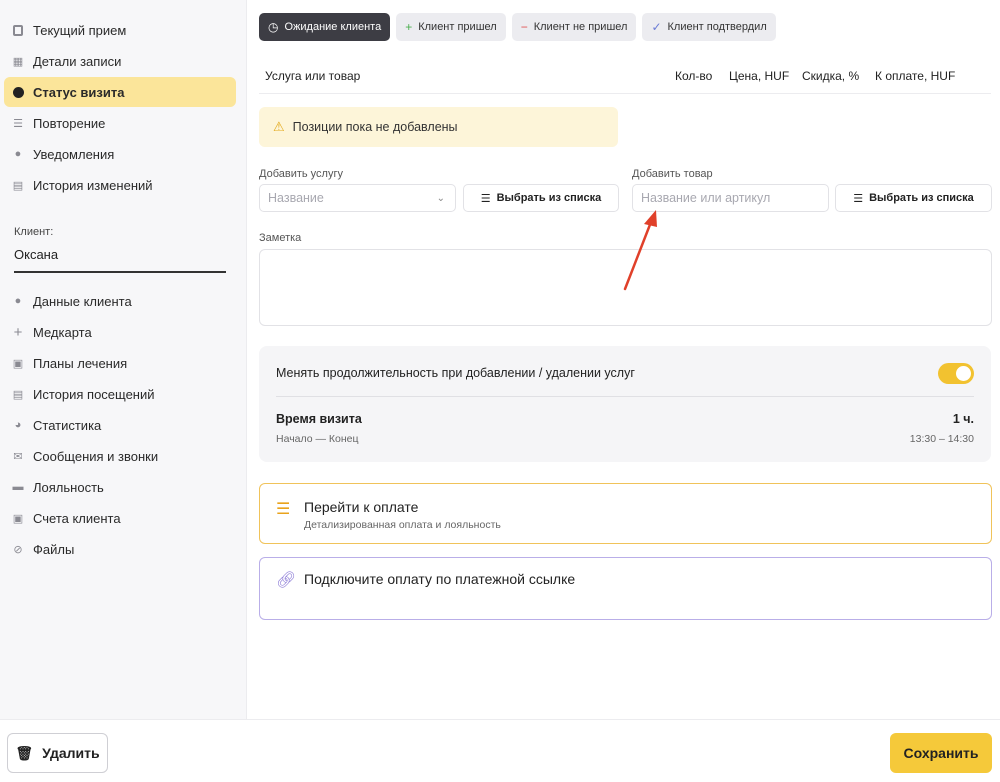  I want to click on status-label: Клиент пришел, so click(457, 27).